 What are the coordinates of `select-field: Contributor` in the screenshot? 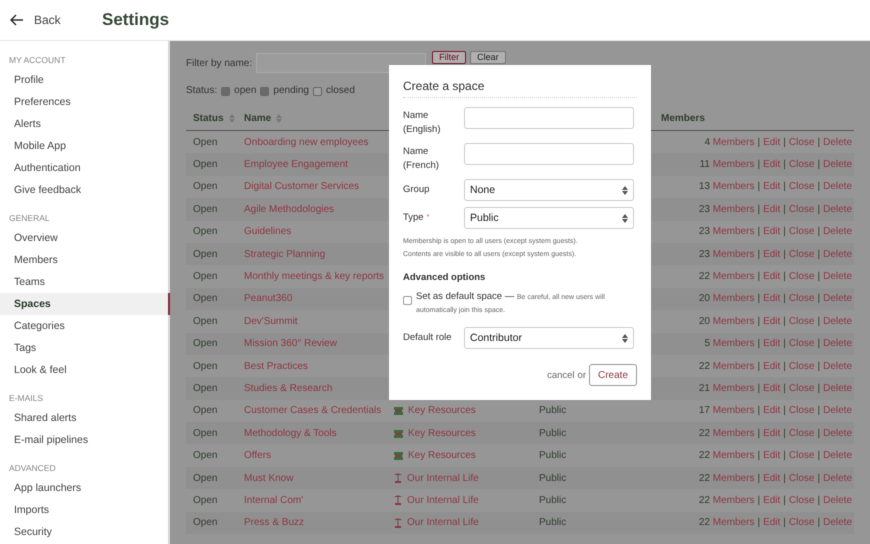 It's located at (549, 338).